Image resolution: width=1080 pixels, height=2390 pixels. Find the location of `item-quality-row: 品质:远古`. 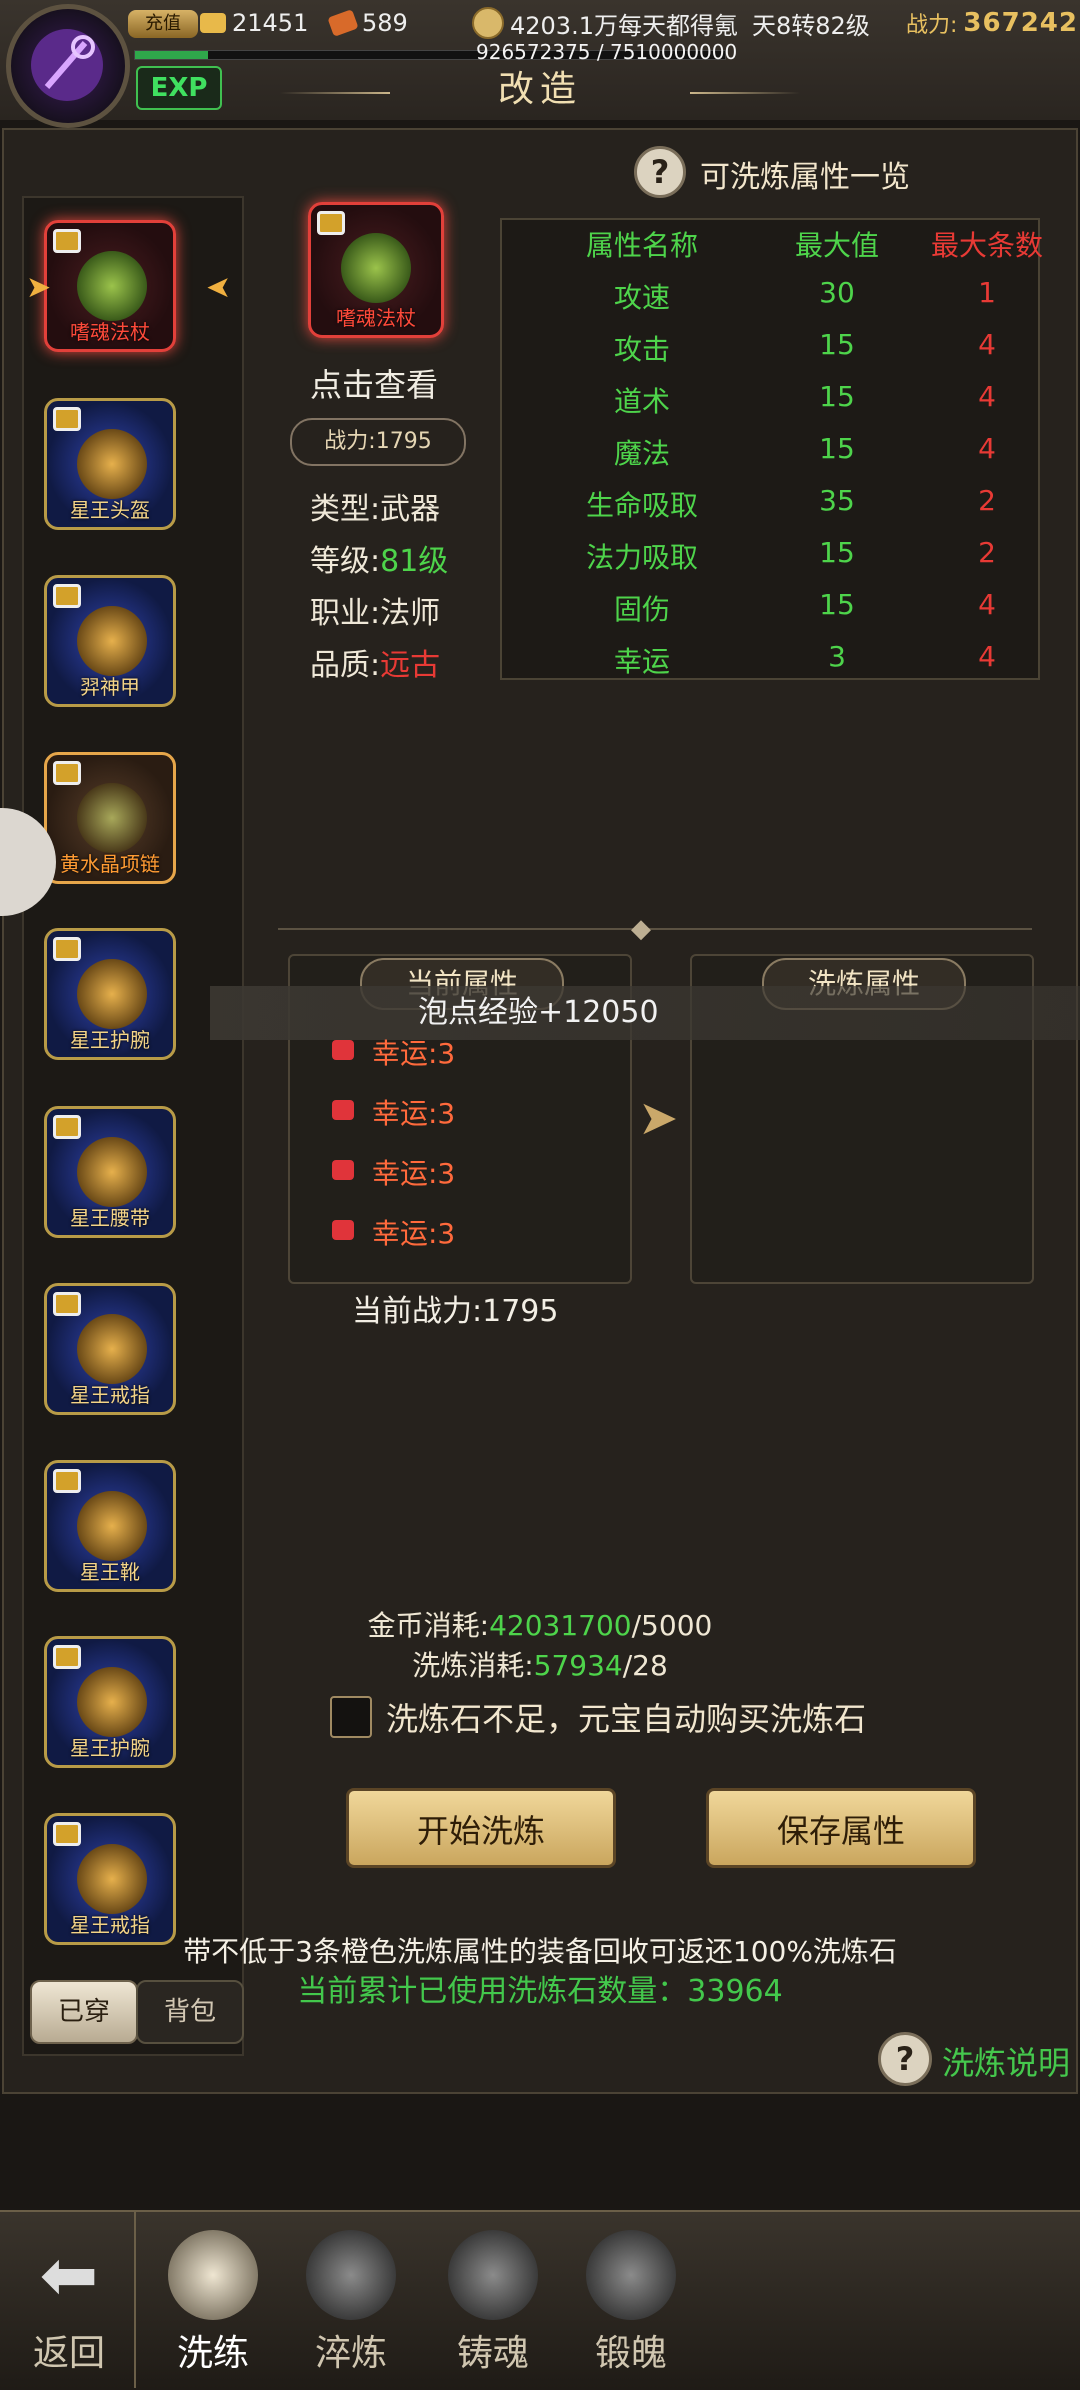

item-quality-row: 品质:远古 is located at coordinates (379, 666).